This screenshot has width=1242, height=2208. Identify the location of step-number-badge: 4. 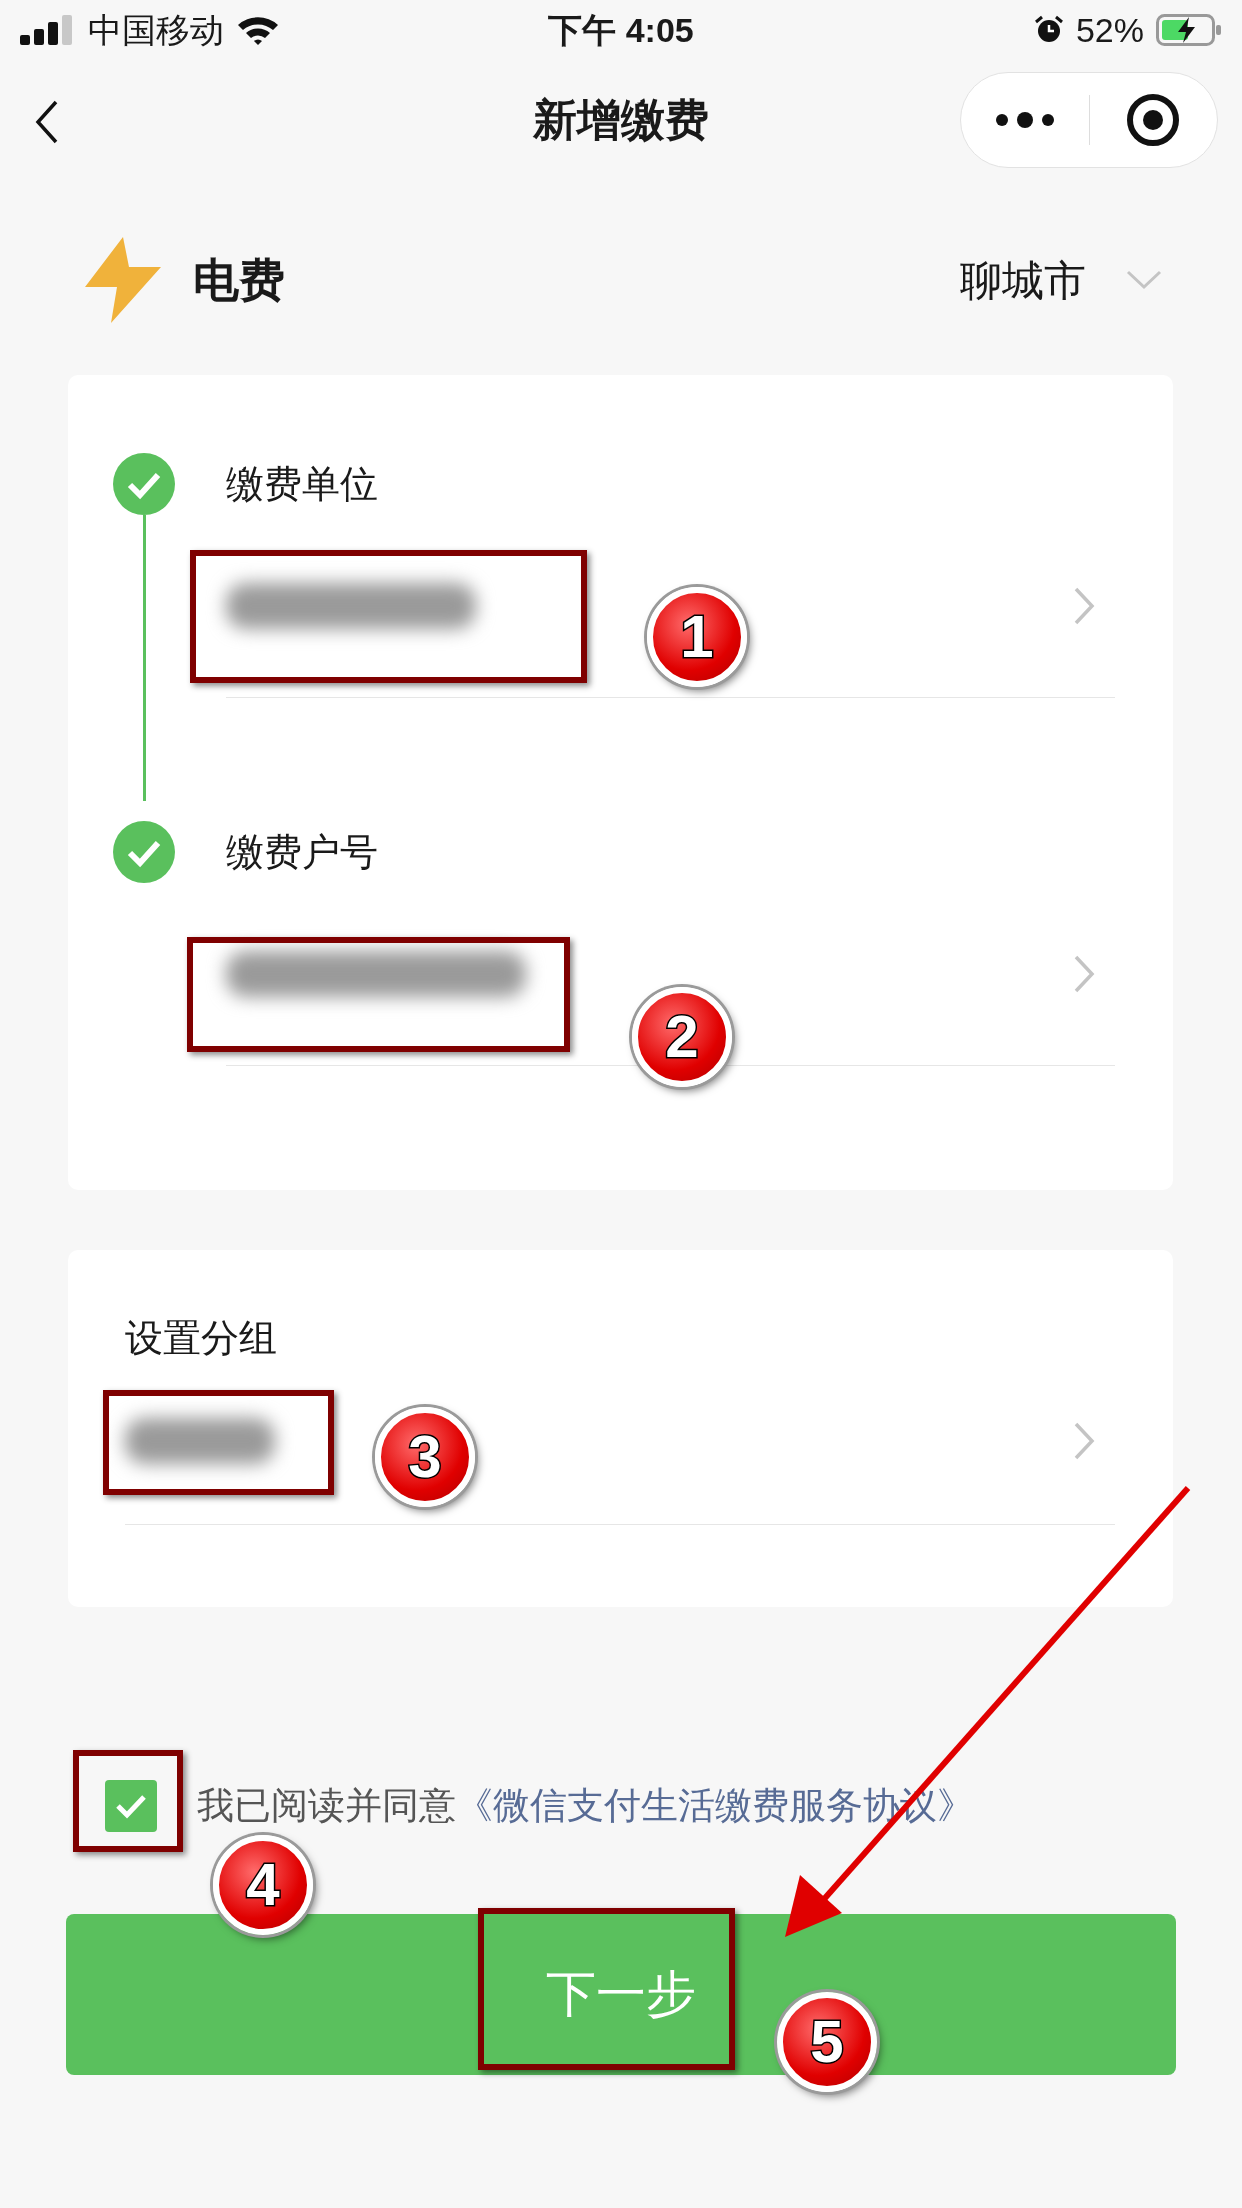
(263, 1885).